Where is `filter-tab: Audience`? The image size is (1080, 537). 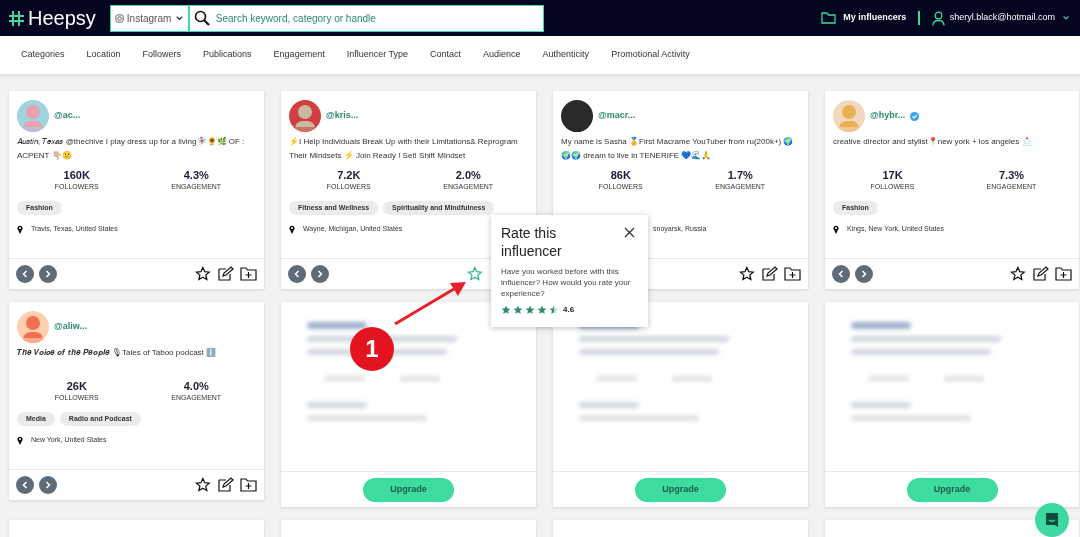 filter-tab: Audience is located at coordinates (502, 55).